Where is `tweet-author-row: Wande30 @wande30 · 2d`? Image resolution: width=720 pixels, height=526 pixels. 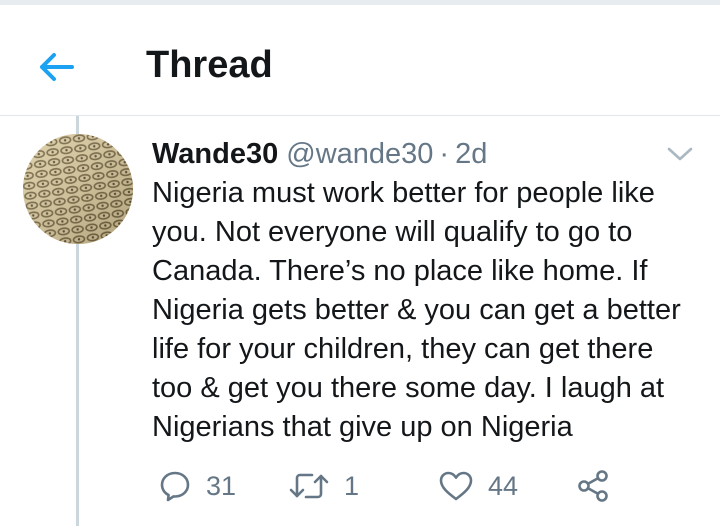
tweet-author-row: Wande30 @wande30 · 2d is located at coordinates (319, 154).